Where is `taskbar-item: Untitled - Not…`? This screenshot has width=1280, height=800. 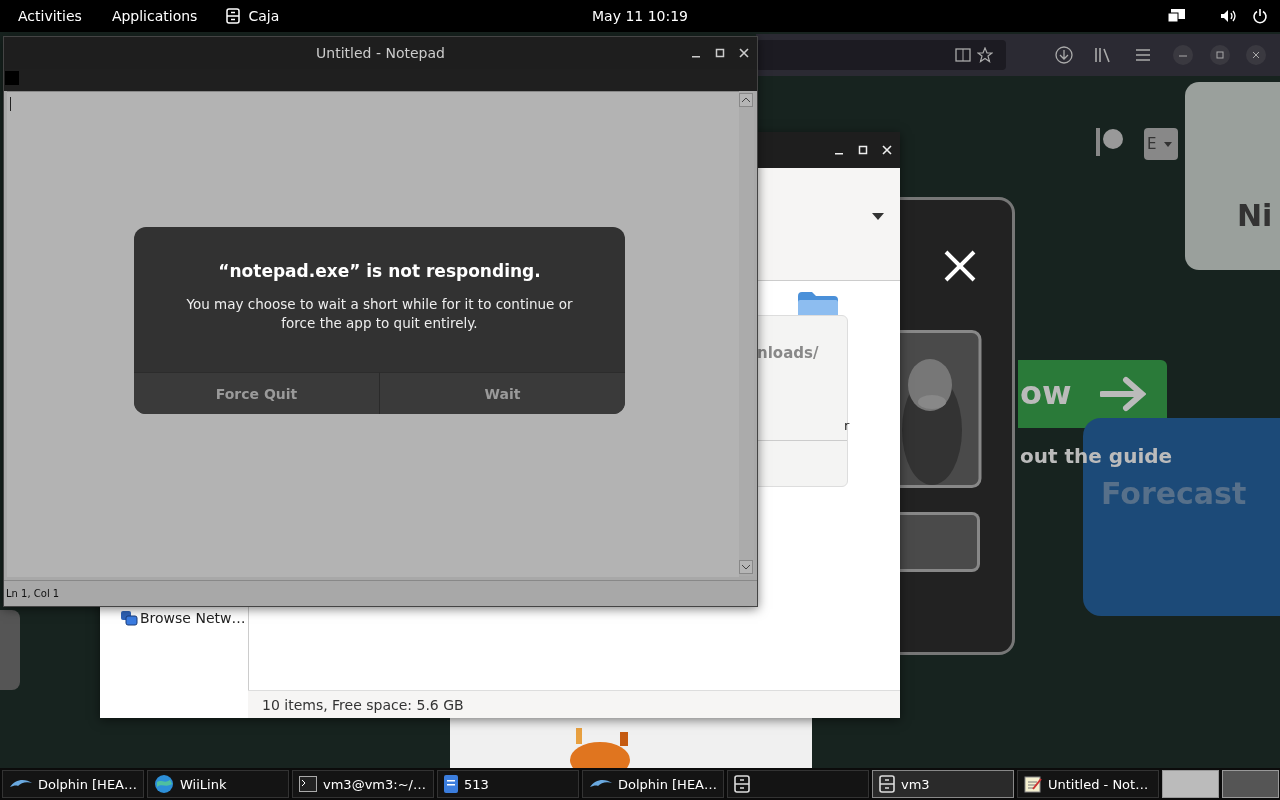
taskbar-item: Untitled - Not… is located at coordinates (1088, 784).